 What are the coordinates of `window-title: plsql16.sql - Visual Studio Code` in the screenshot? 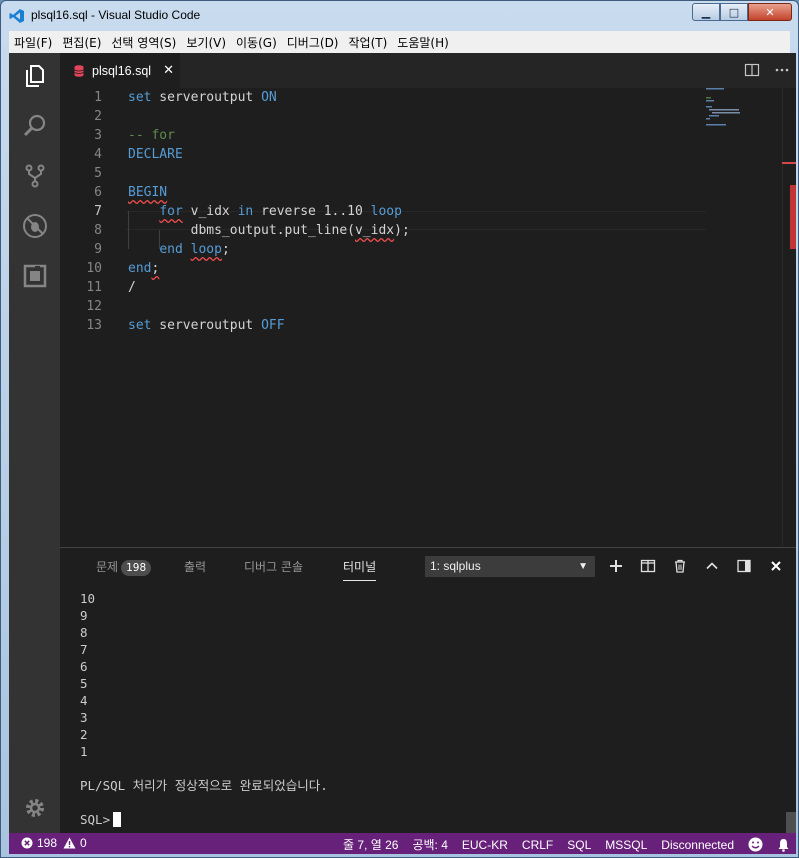 It's located at (116, 15).